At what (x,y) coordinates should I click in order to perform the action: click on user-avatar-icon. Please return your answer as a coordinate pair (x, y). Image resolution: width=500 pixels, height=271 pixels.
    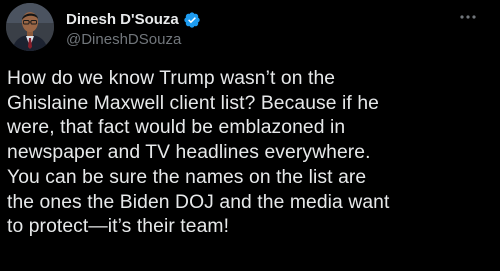
    Looking at the image, I should click on (30, 27).